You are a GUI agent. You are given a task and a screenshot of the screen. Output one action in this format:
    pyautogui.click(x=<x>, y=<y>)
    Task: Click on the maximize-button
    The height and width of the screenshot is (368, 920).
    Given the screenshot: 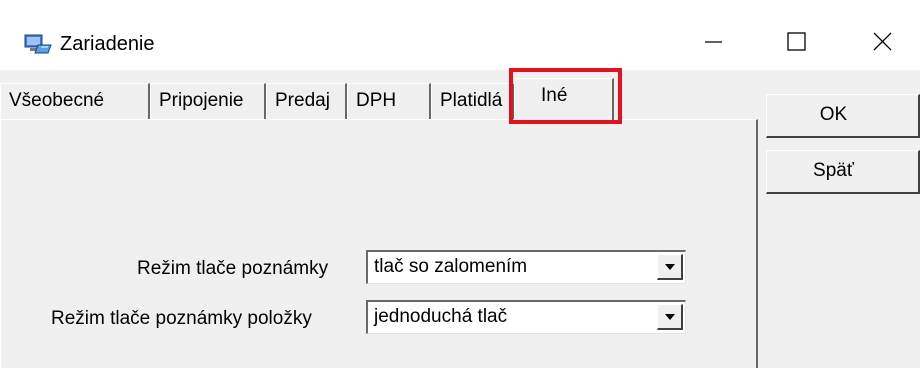 What is the action you would take?
    pyautogui.click(x=795, y=45)
    